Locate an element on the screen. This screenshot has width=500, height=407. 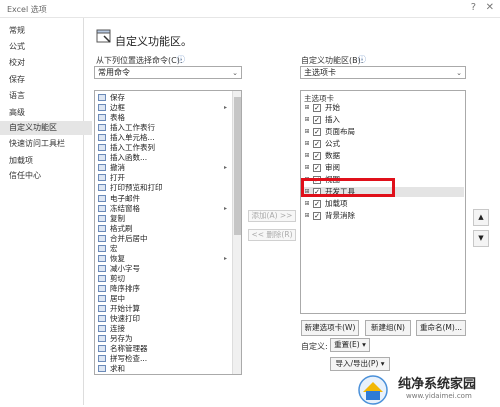
sidebar-item: 信任中心 is located at coordinates (46, 176).